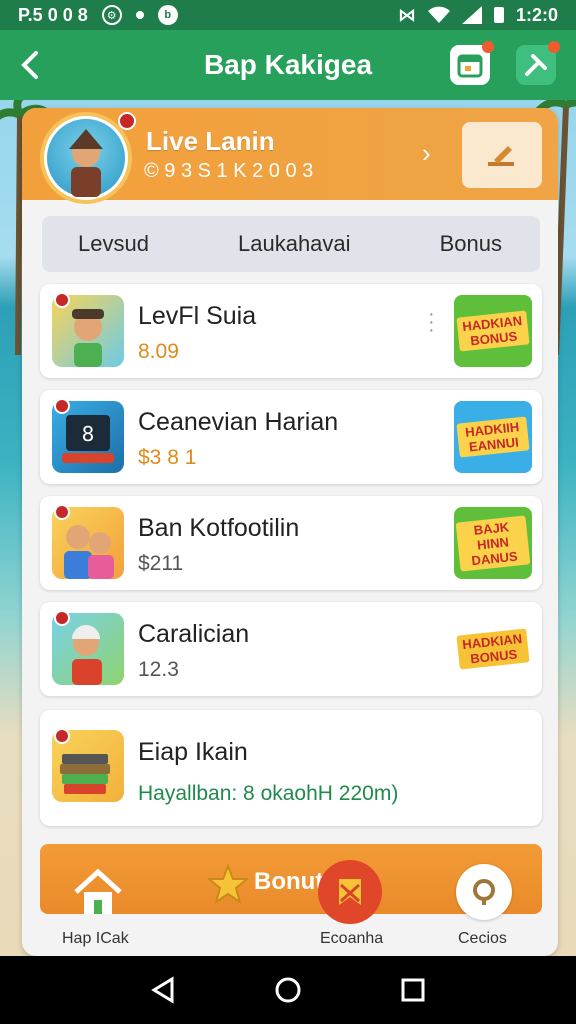 The width and height of the screenshot is (576, 1024). What do you see at coordinates (210, 141) in the screenshot?
I see `profile-name: Live Lanin` at bounding box center [210, 141].